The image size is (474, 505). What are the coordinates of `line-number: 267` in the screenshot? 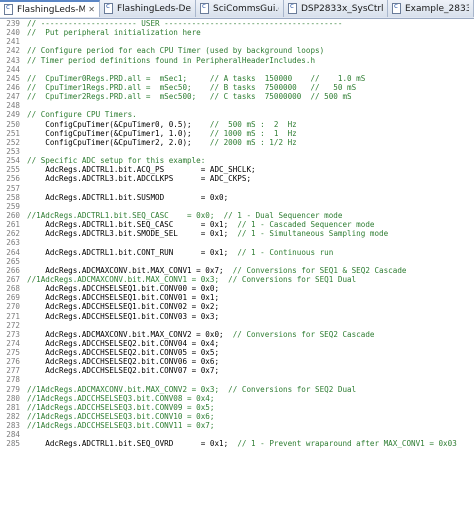 It's located at (13, 279).